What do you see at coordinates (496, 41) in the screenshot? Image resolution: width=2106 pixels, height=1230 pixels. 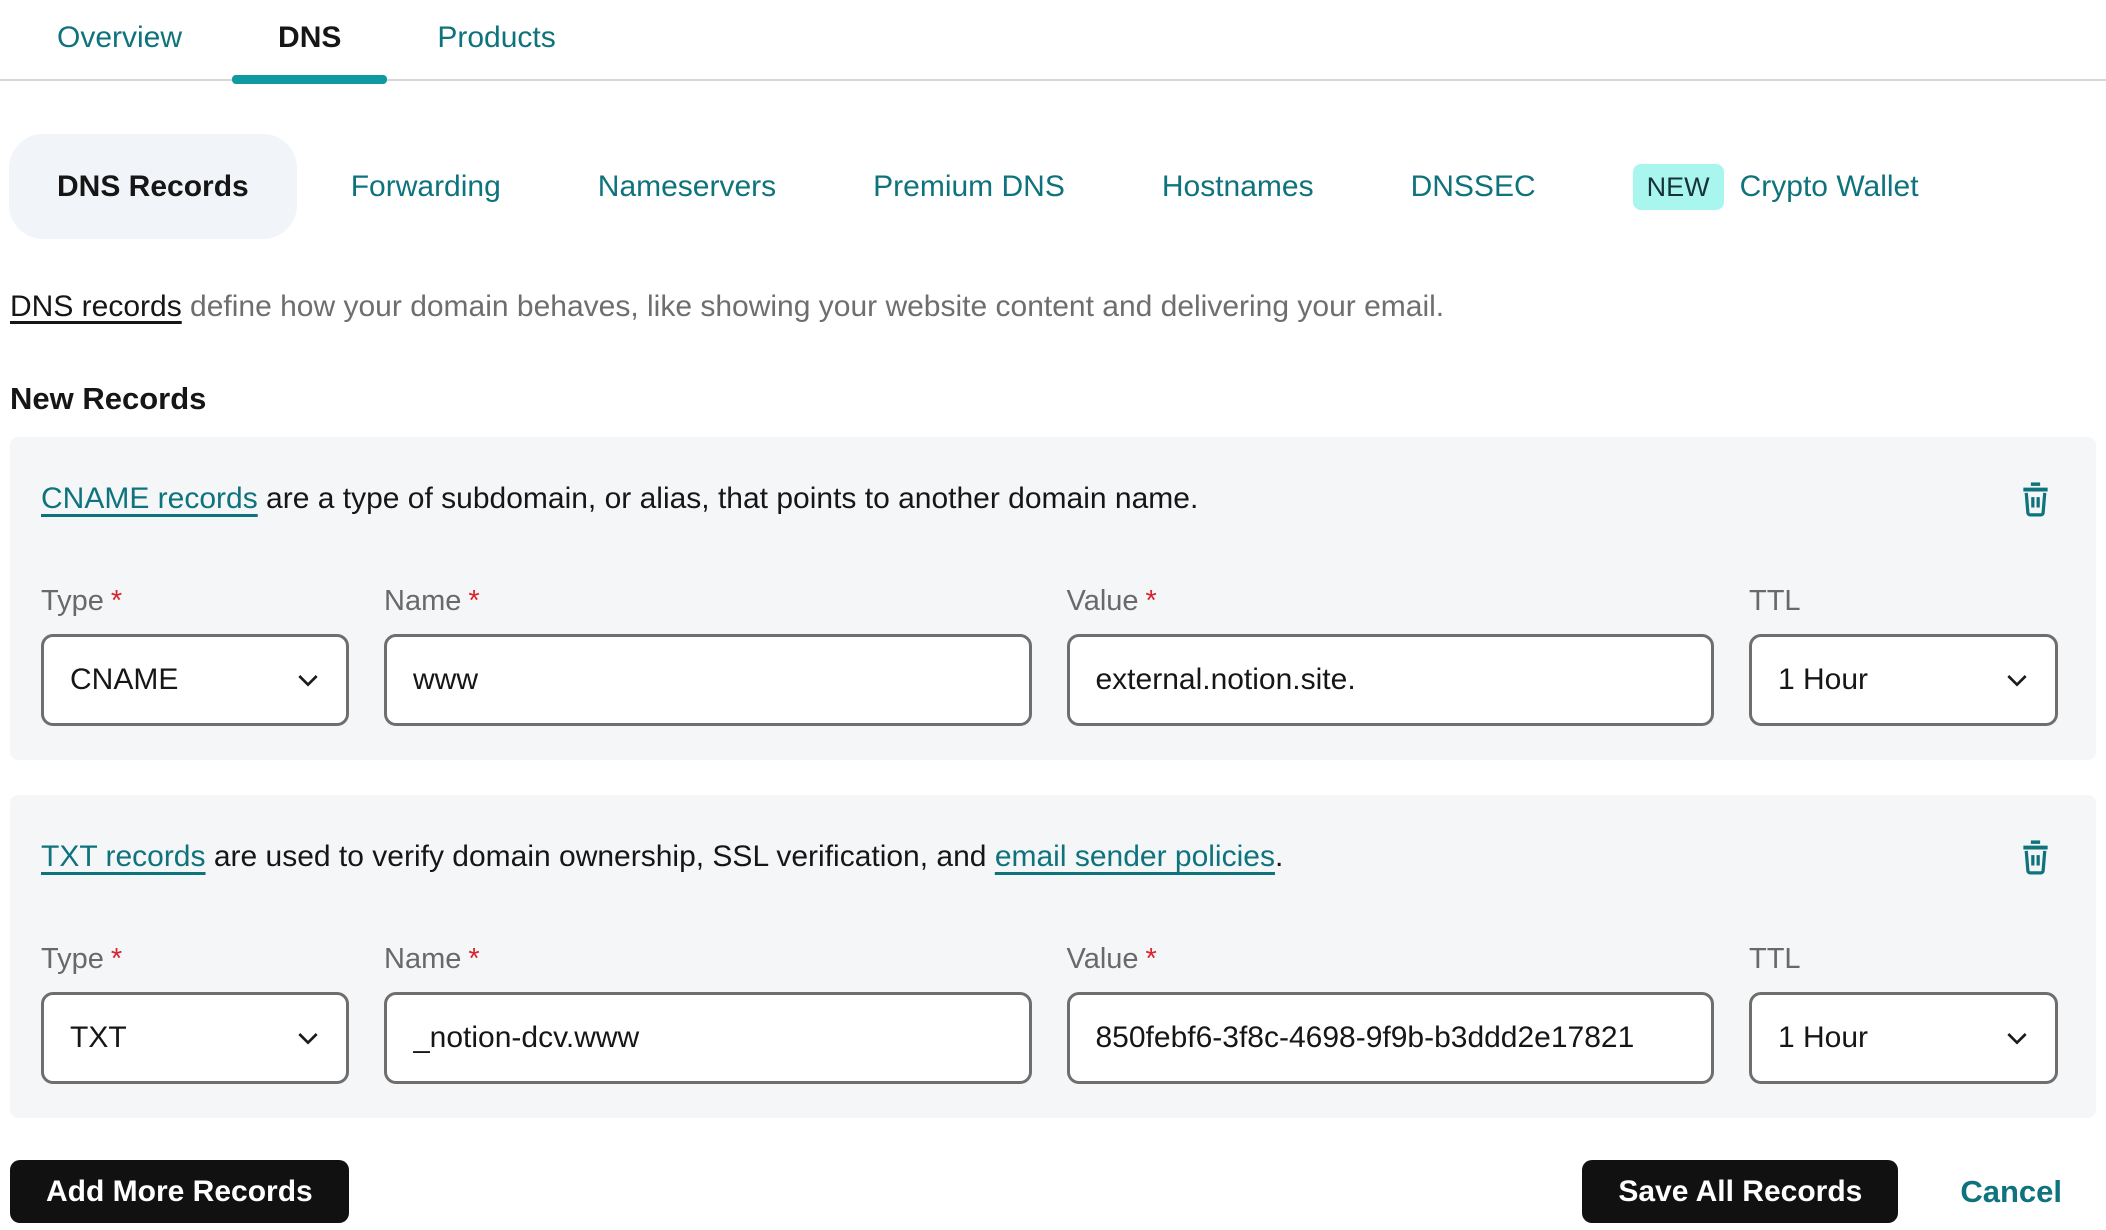 I see `tab-products: Products` at bounding box center [496, 41].